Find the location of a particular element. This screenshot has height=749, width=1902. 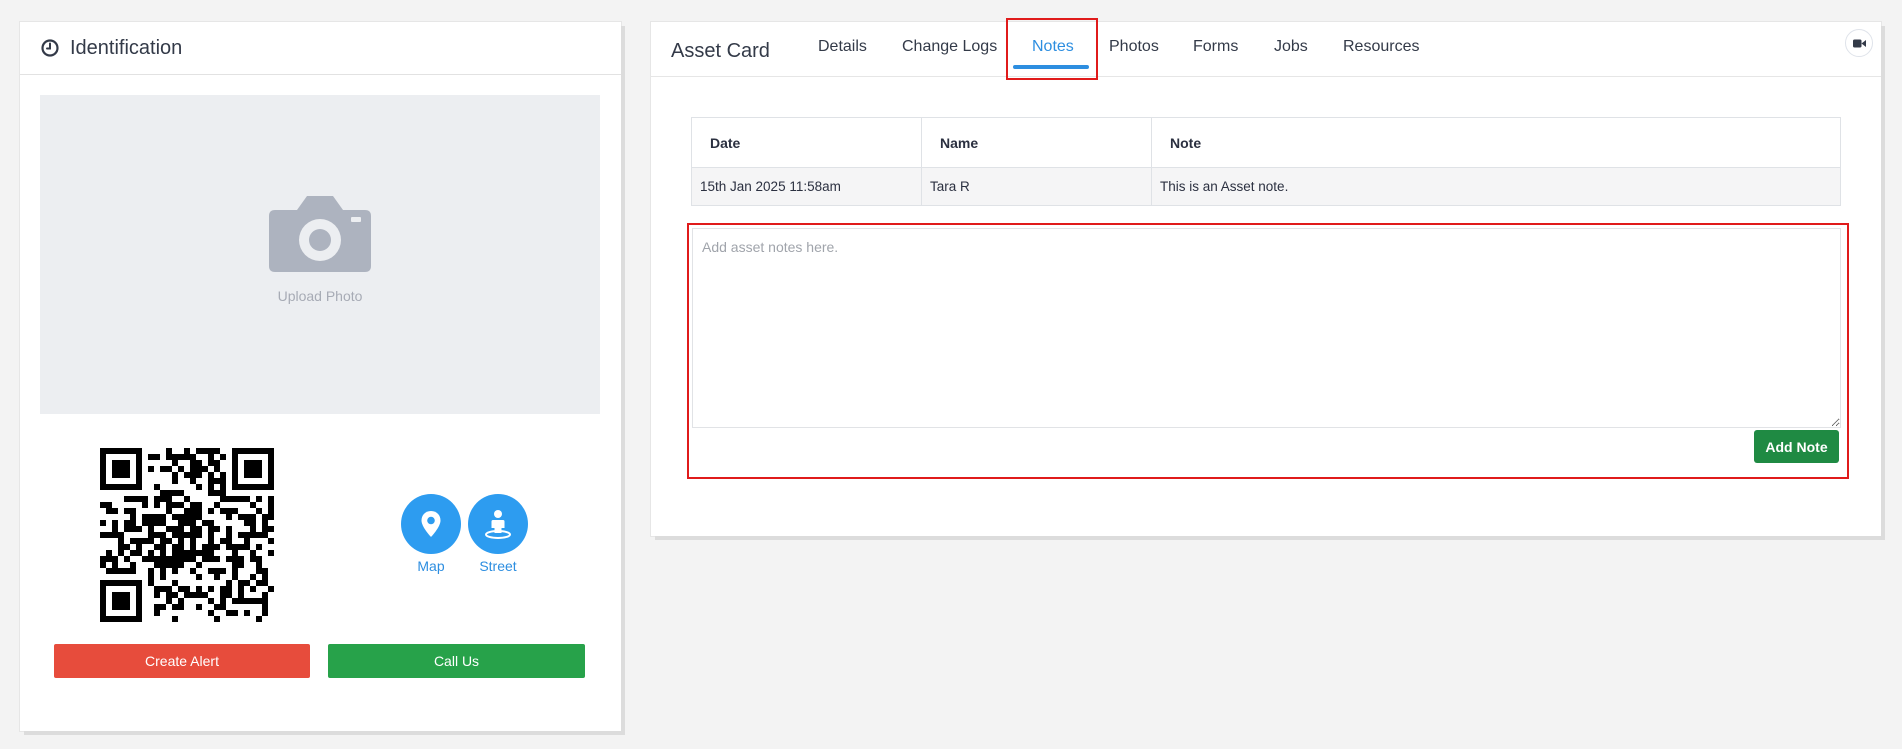

note-text-cell: This is an Asset note. is located at coordinates (1496, 186).